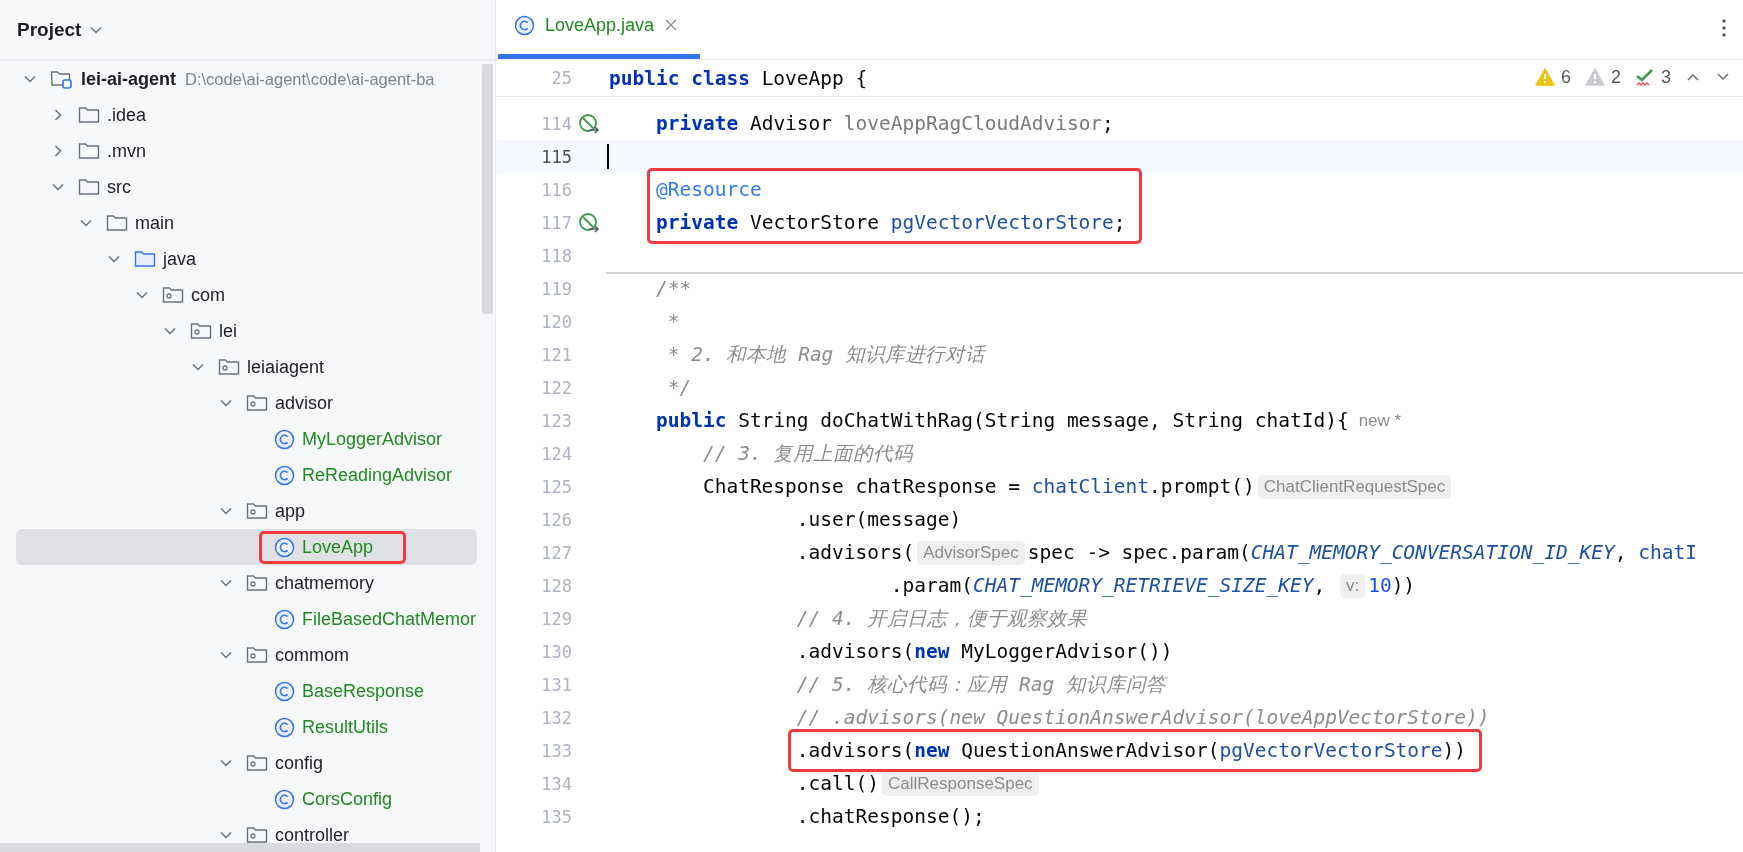 This screenshot has height=852, width=1743. Describe the element at coordinates (389, 619) in the screenshot. I see `tree-item: FileBasedChatMemor` at that location.